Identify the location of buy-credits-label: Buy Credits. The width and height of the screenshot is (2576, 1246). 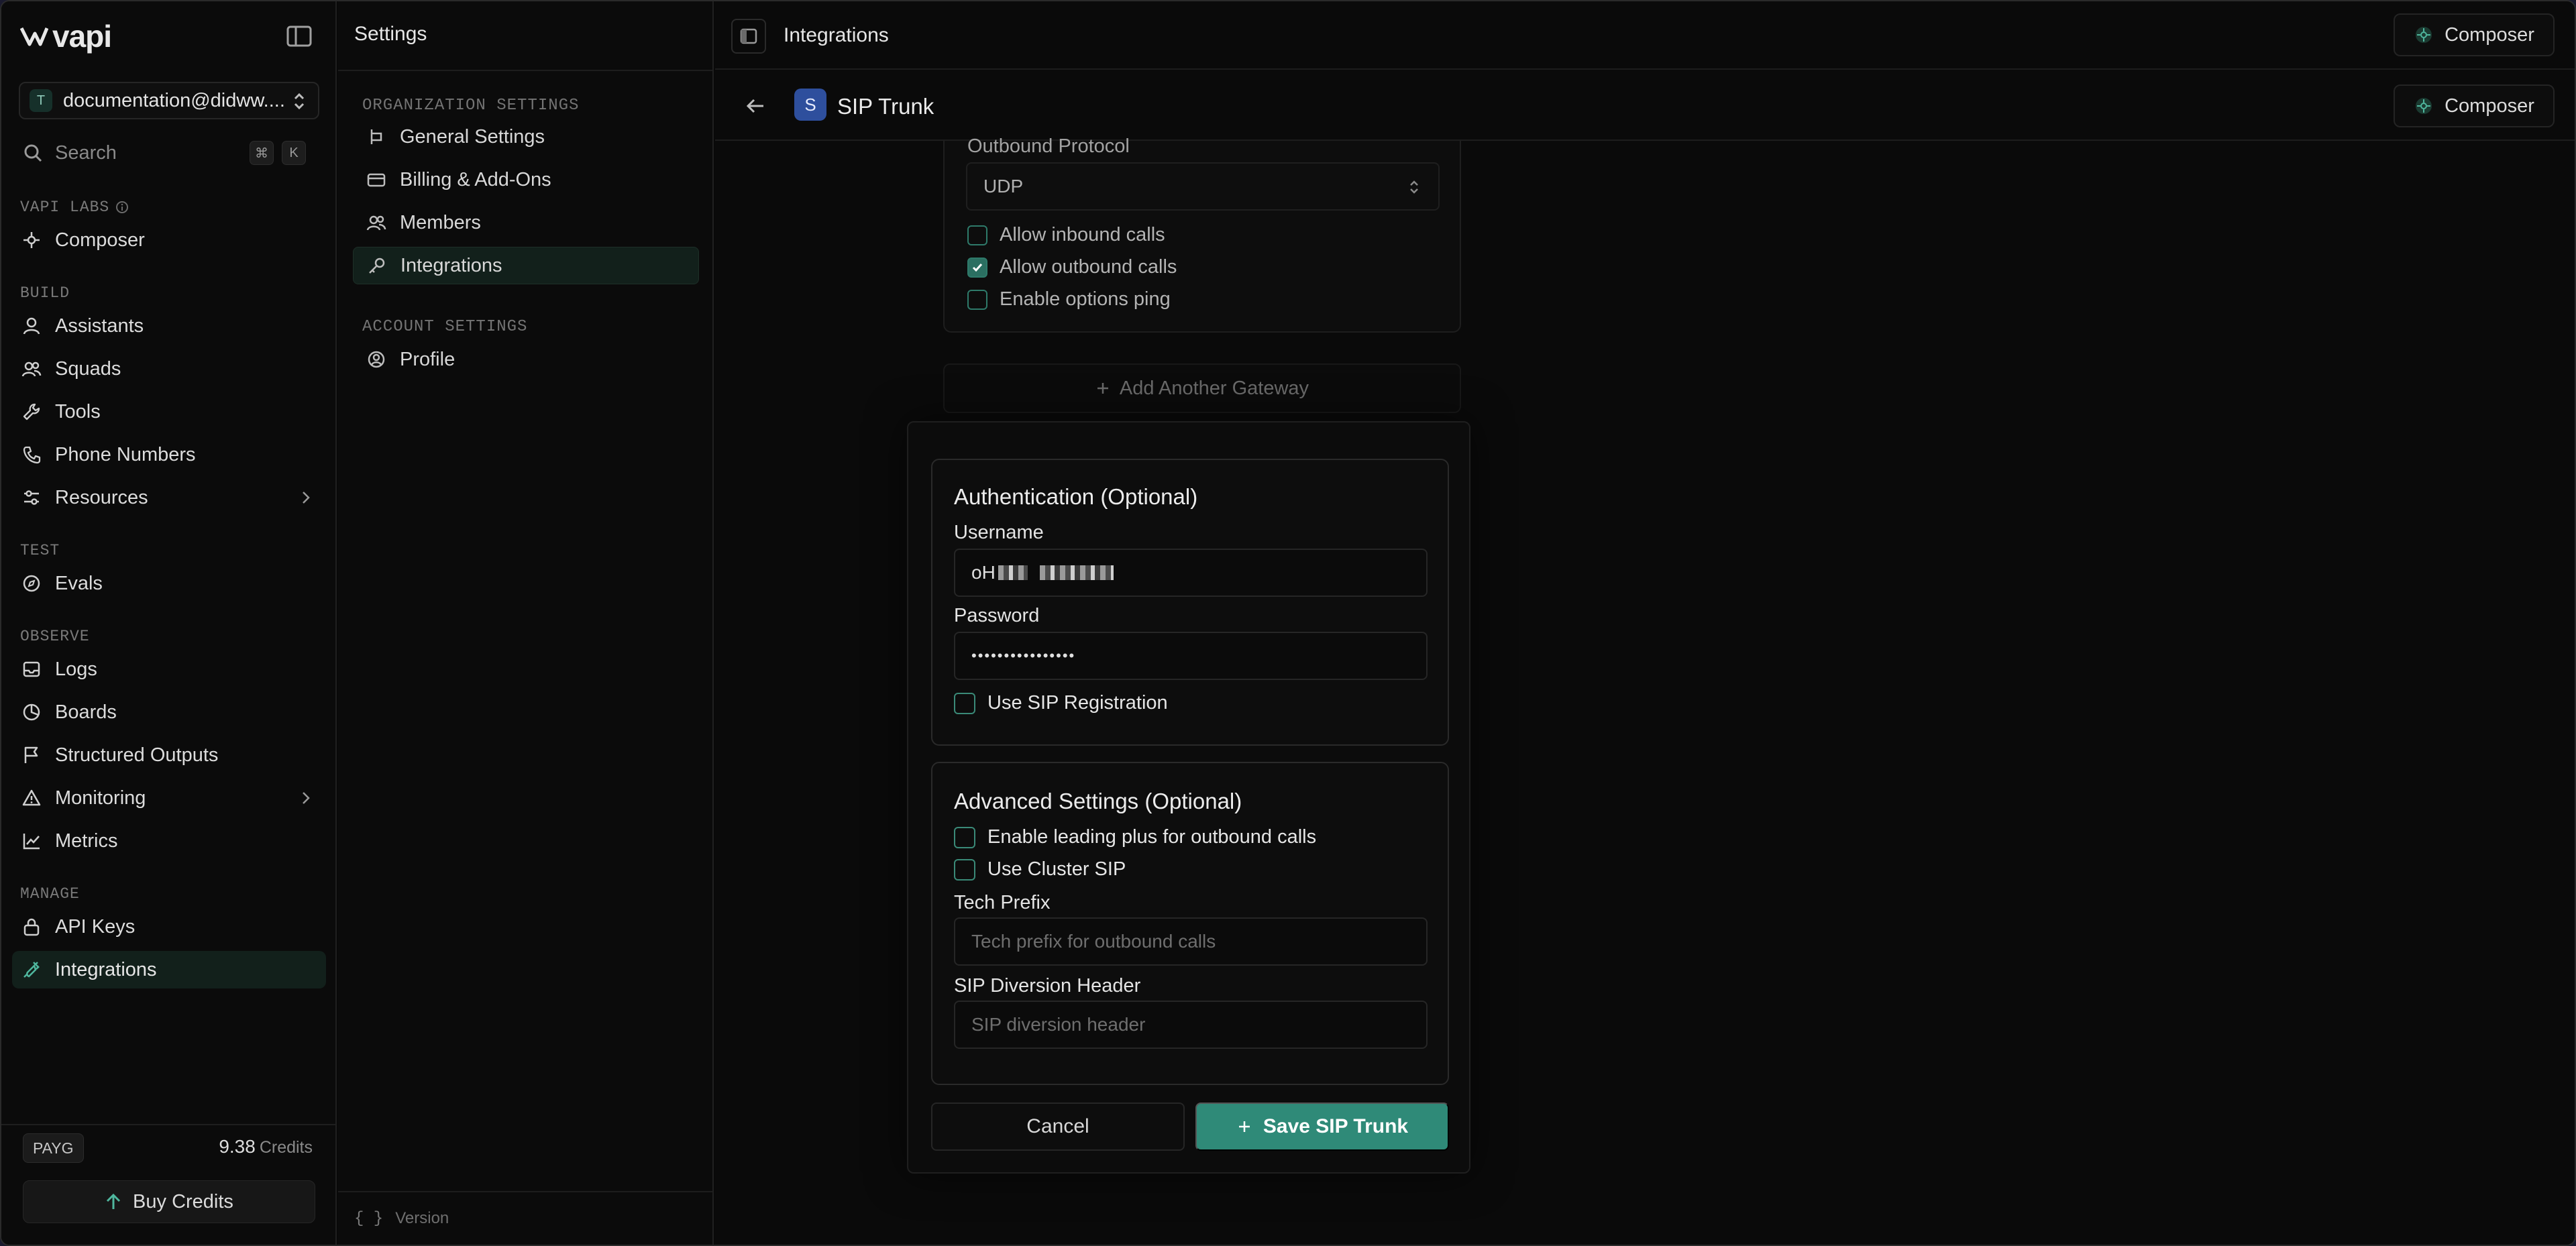
(183, 1201).